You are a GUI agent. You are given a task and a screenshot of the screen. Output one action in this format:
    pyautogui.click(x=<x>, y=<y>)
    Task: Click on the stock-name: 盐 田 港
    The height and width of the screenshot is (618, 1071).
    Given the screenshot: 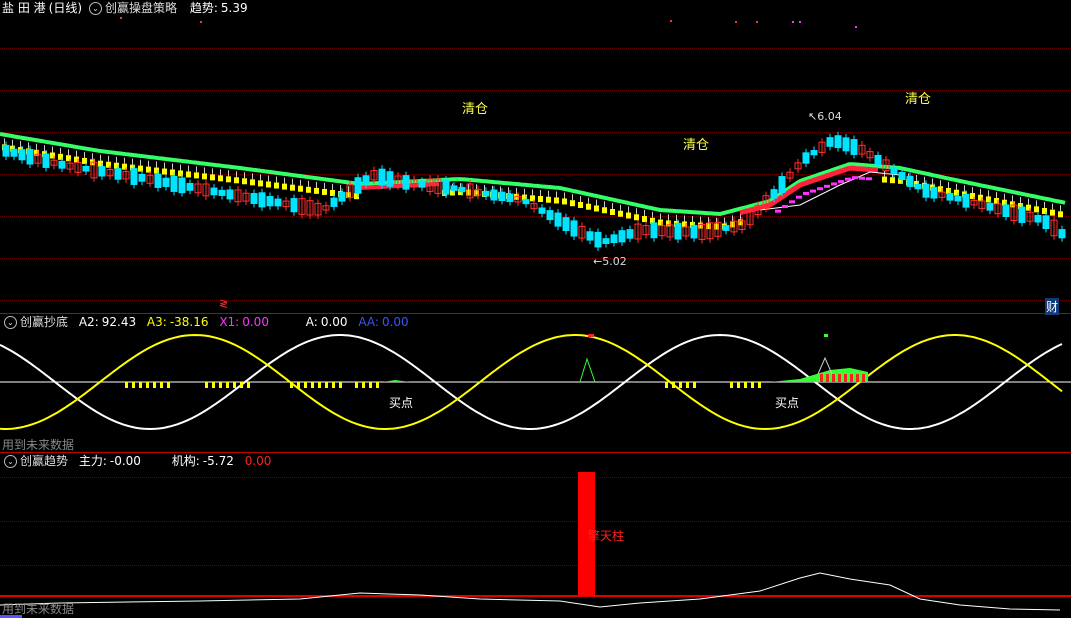 What is the action you would take?
    pyautogui.click(x=24, y=8)
    